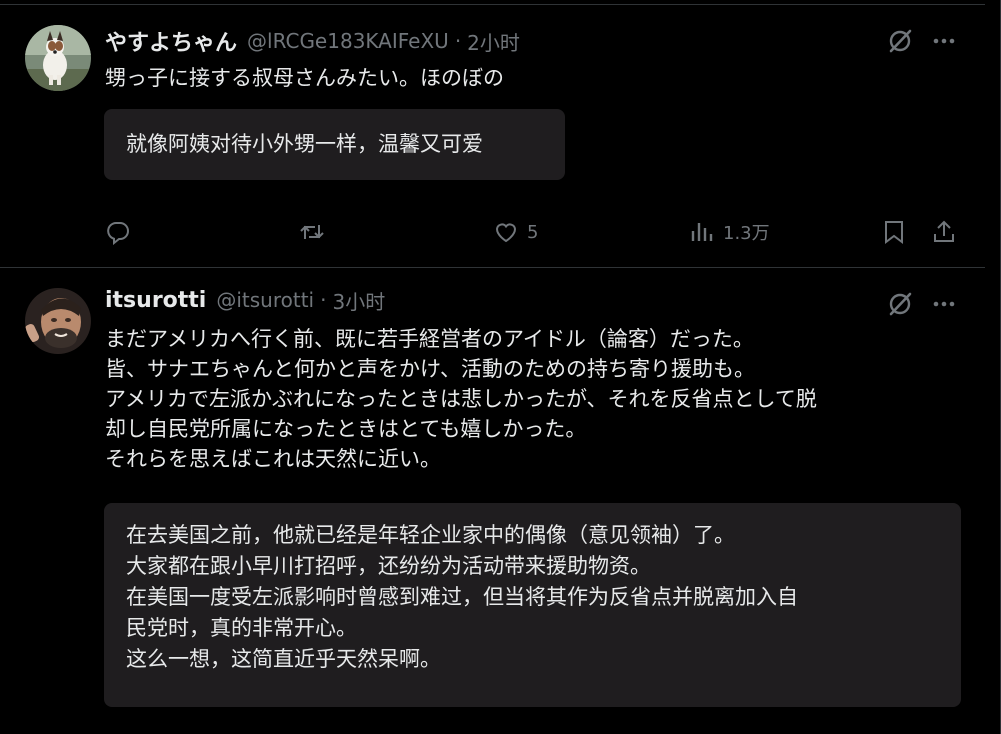  I want to click on translation-line: 大家都在跟小早川打招呼，还纷纷为活动带来援助物资。, so click(388, 566).